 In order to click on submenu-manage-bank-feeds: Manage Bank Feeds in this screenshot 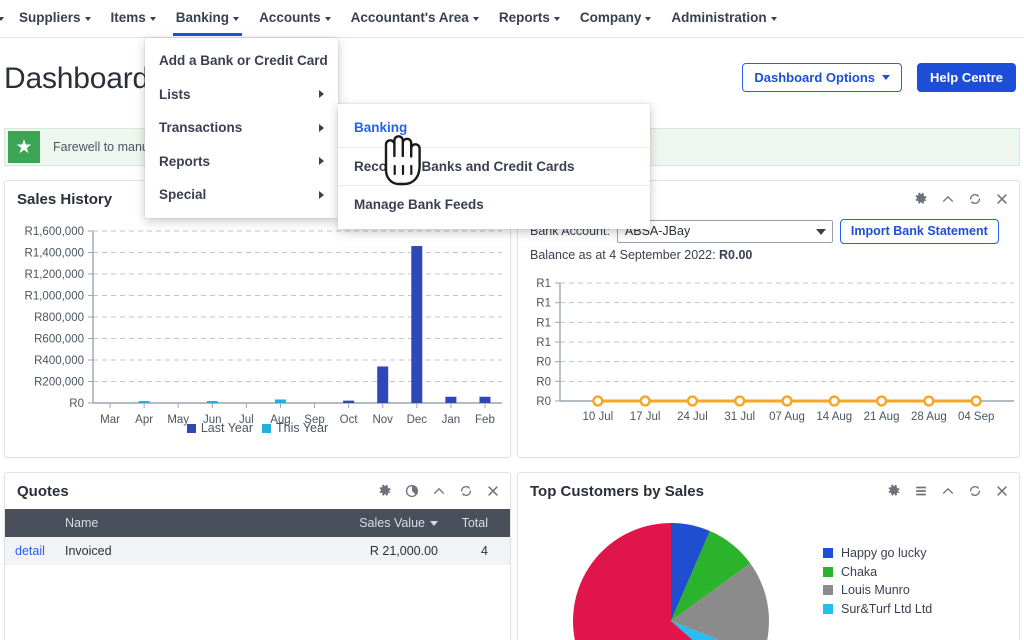, I will do `click(494, 205)`.